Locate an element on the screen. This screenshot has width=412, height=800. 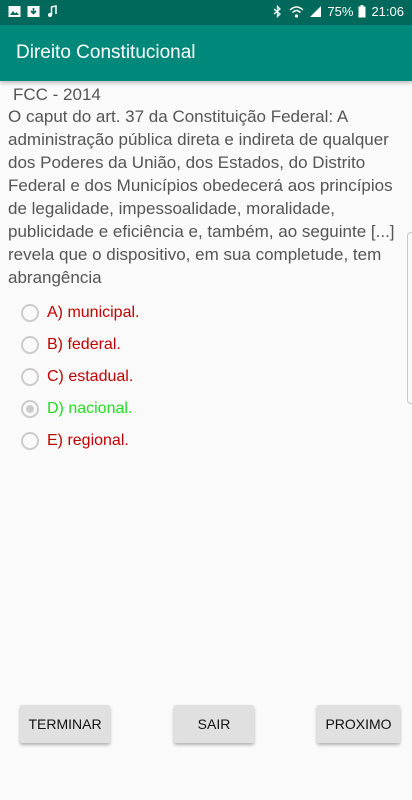
system-status: 75% 21:06 is located at coordinates (337, 11).